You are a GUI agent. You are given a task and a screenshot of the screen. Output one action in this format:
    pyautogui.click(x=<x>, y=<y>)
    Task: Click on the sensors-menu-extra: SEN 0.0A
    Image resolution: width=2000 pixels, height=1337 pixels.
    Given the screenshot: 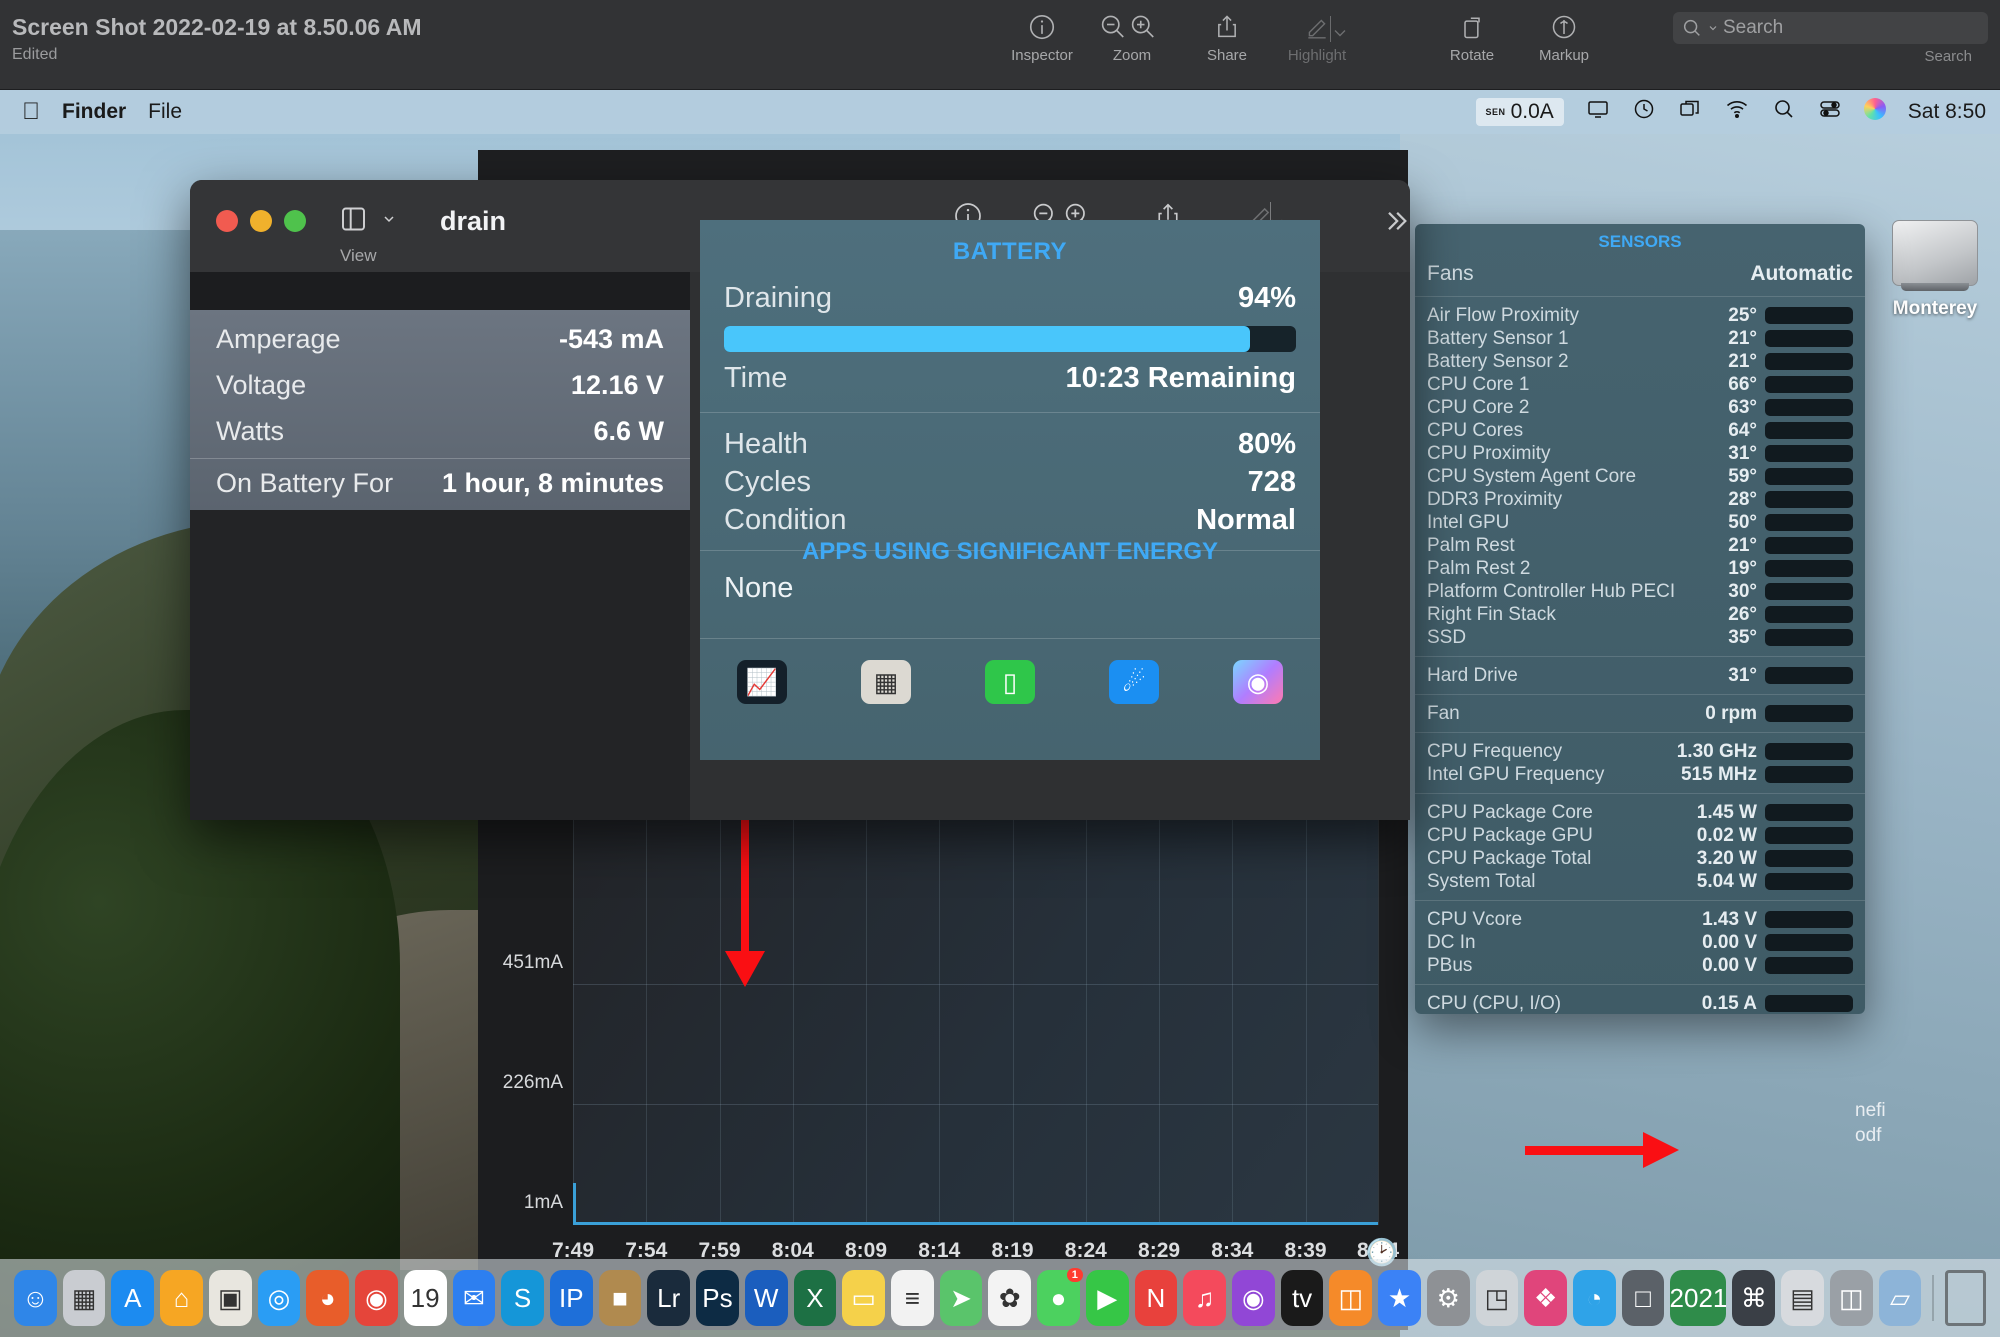 What is the action you would take?
    pyautogui.click(x=1519, y=112)
    